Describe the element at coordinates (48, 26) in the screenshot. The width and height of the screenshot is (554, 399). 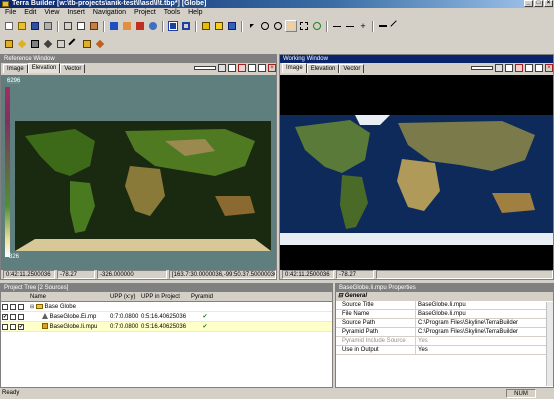
I see `print-button` at that location.